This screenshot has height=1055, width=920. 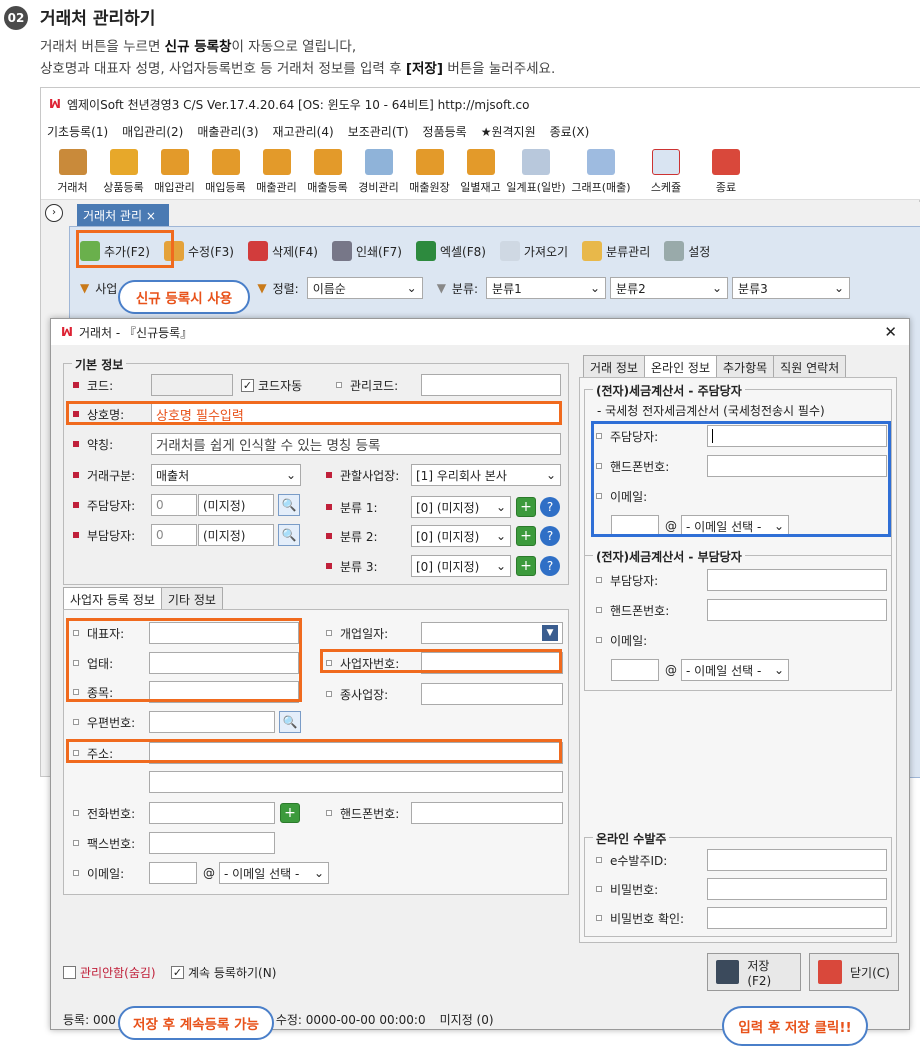 What do you see at coordinates (262, 288) in the screenshot?
I see `funnel-icon: ▼` at bounding box center [262, 288].